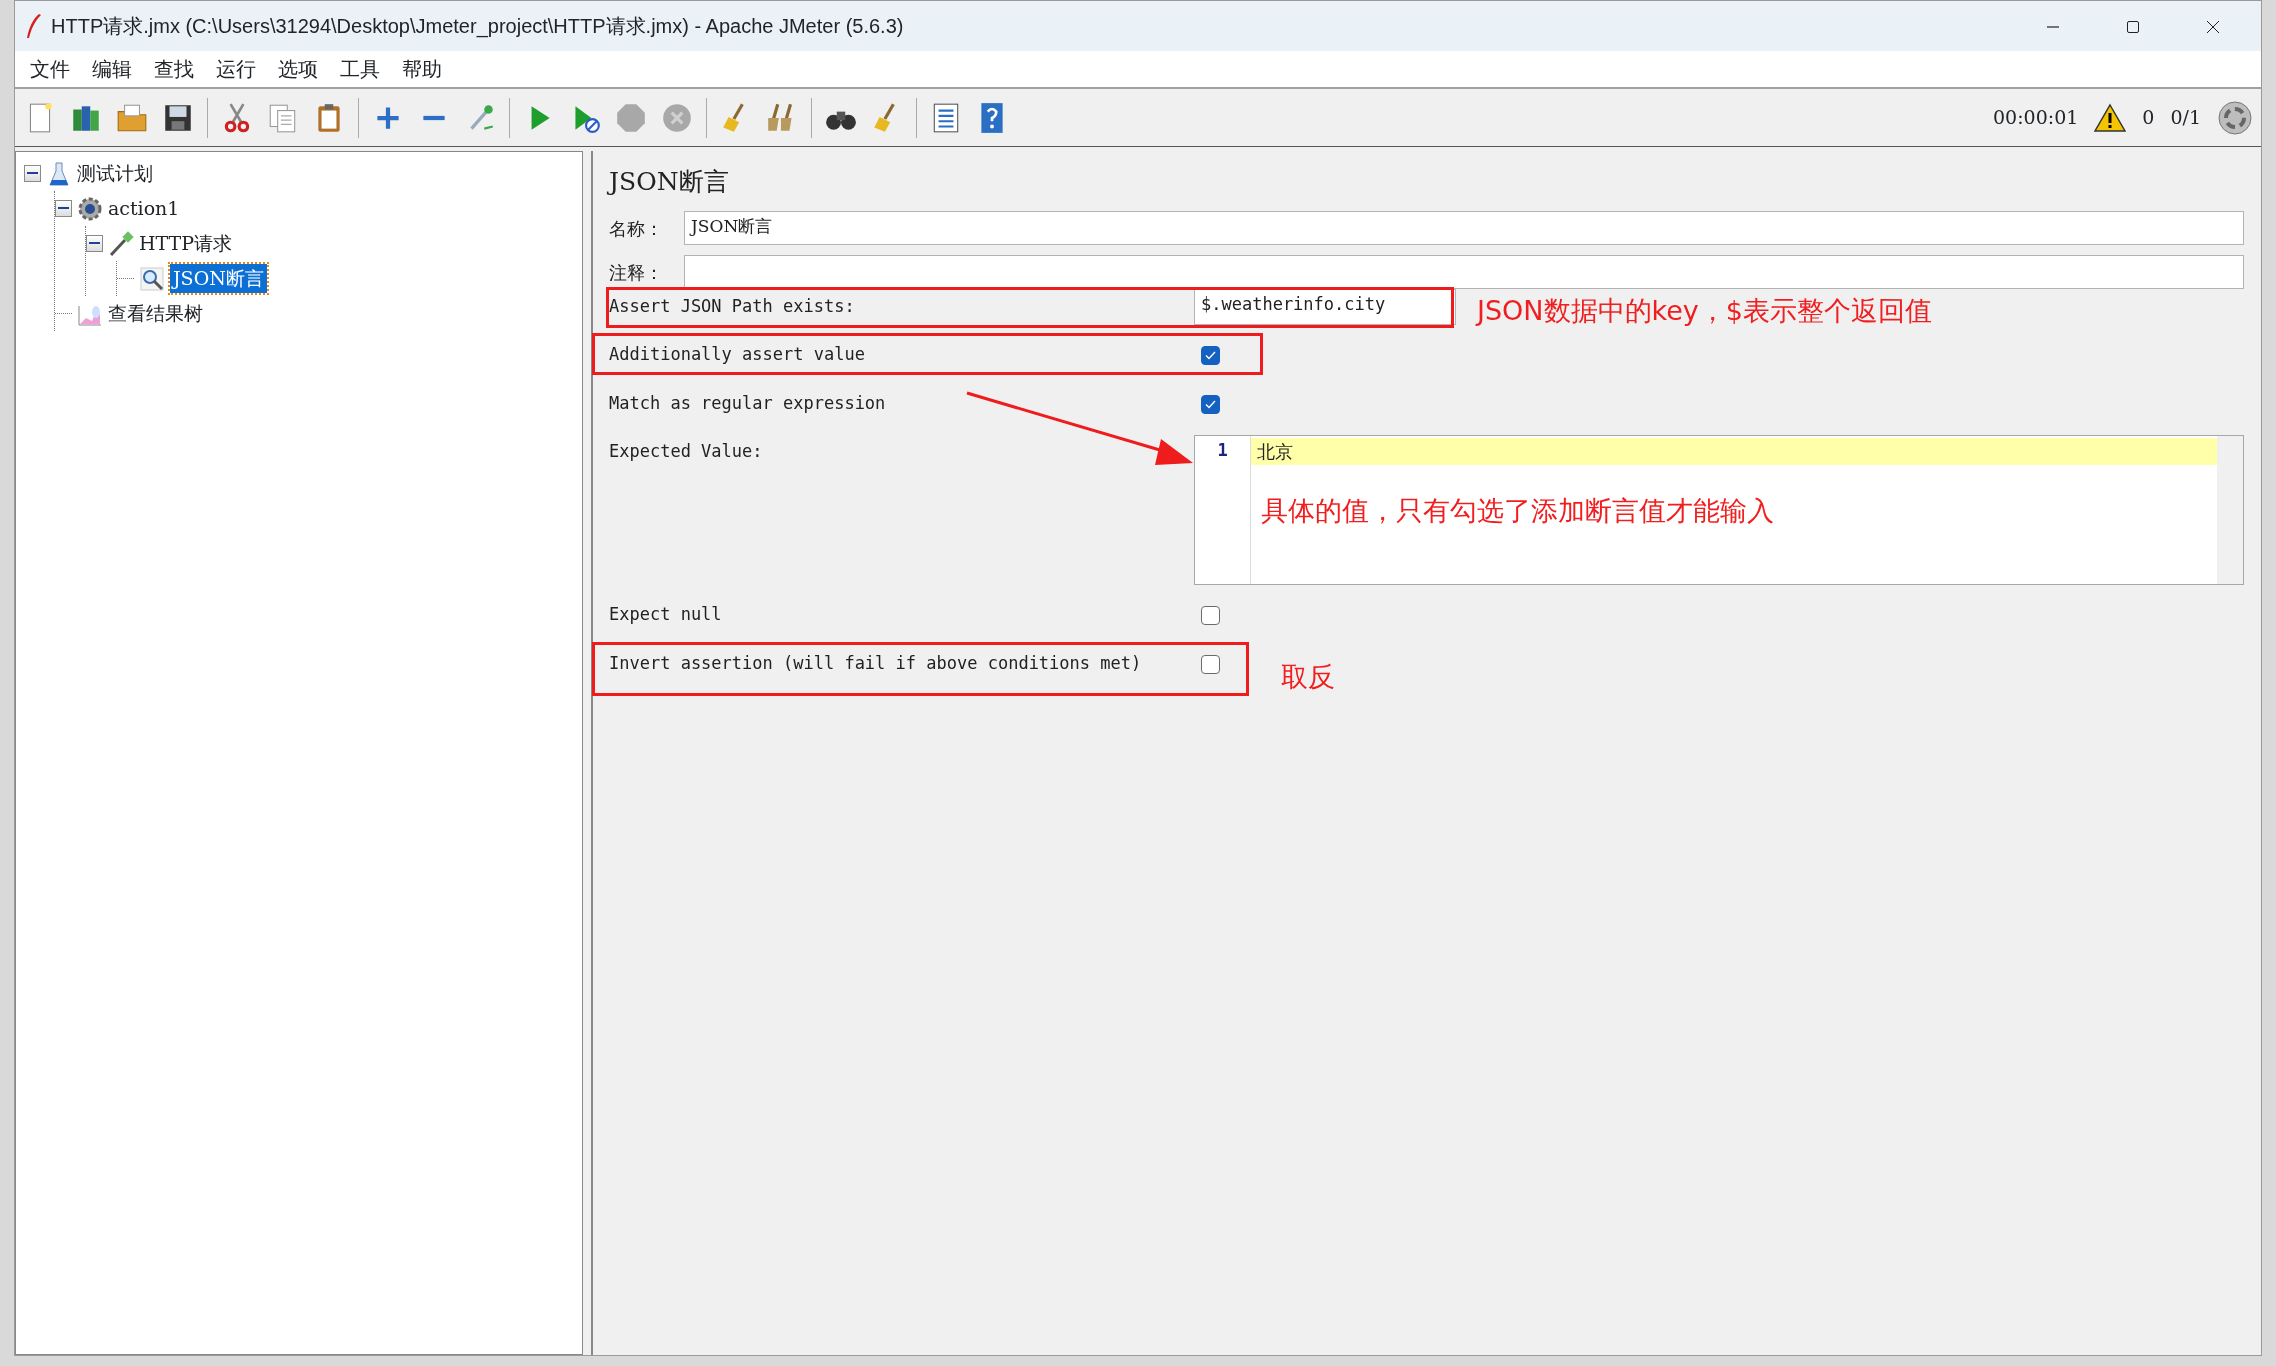  Describe the element at coordinates (636, 272) in the screenshot. I see `field-label: 注释：` at that location.